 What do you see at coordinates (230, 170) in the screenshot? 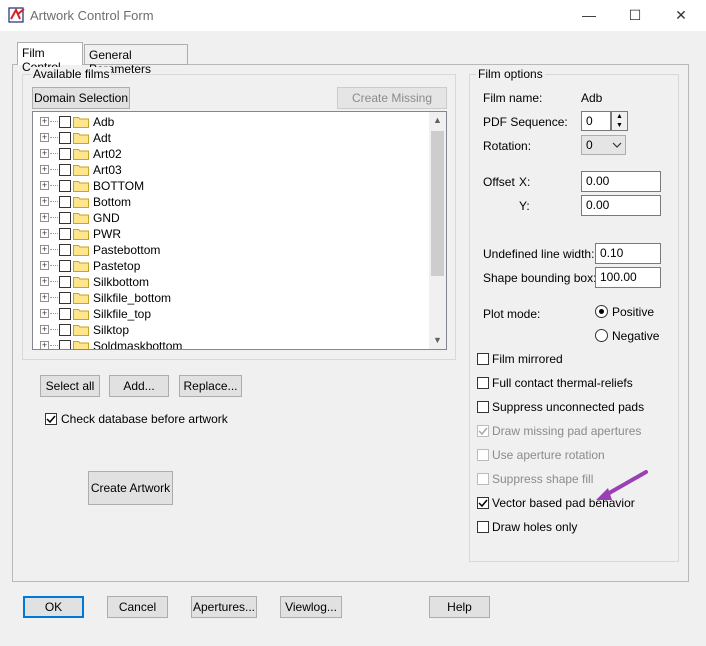
I see `list-item: + Art03` at bounding box center [230, 170].